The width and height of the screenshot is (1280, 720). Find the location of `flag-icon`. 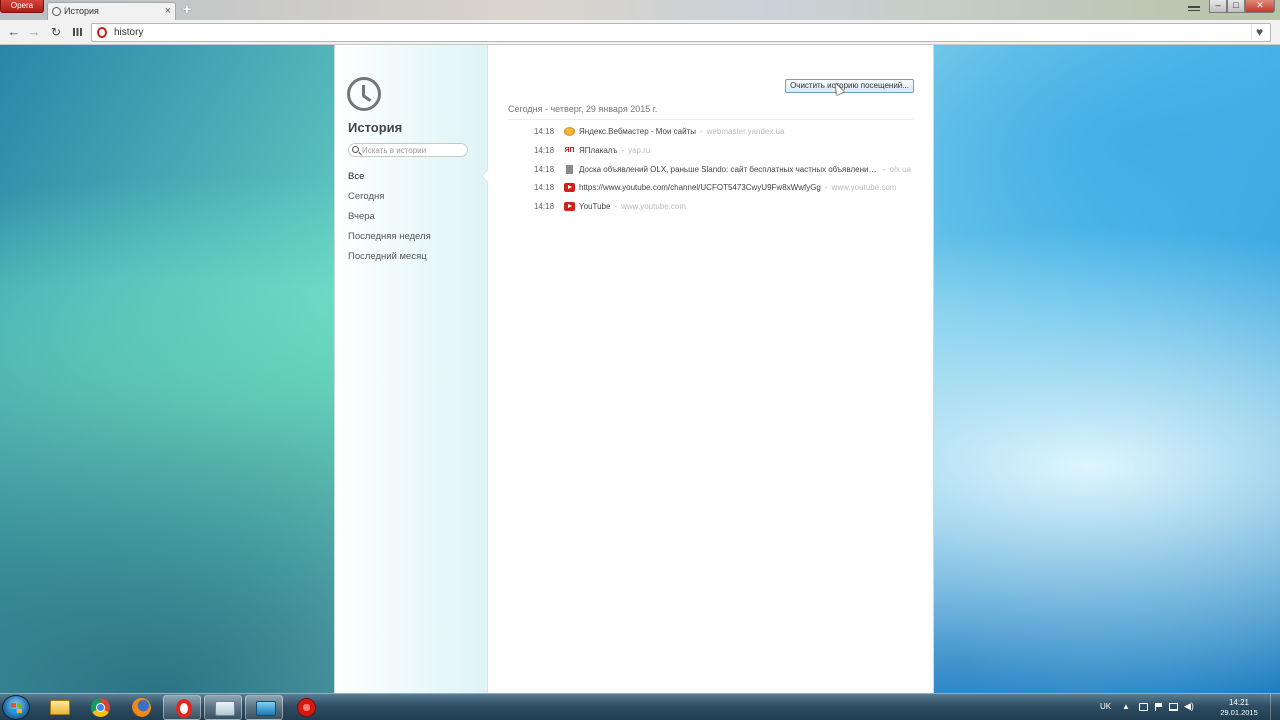

flag-icon is located at coordinates (1159, 707).